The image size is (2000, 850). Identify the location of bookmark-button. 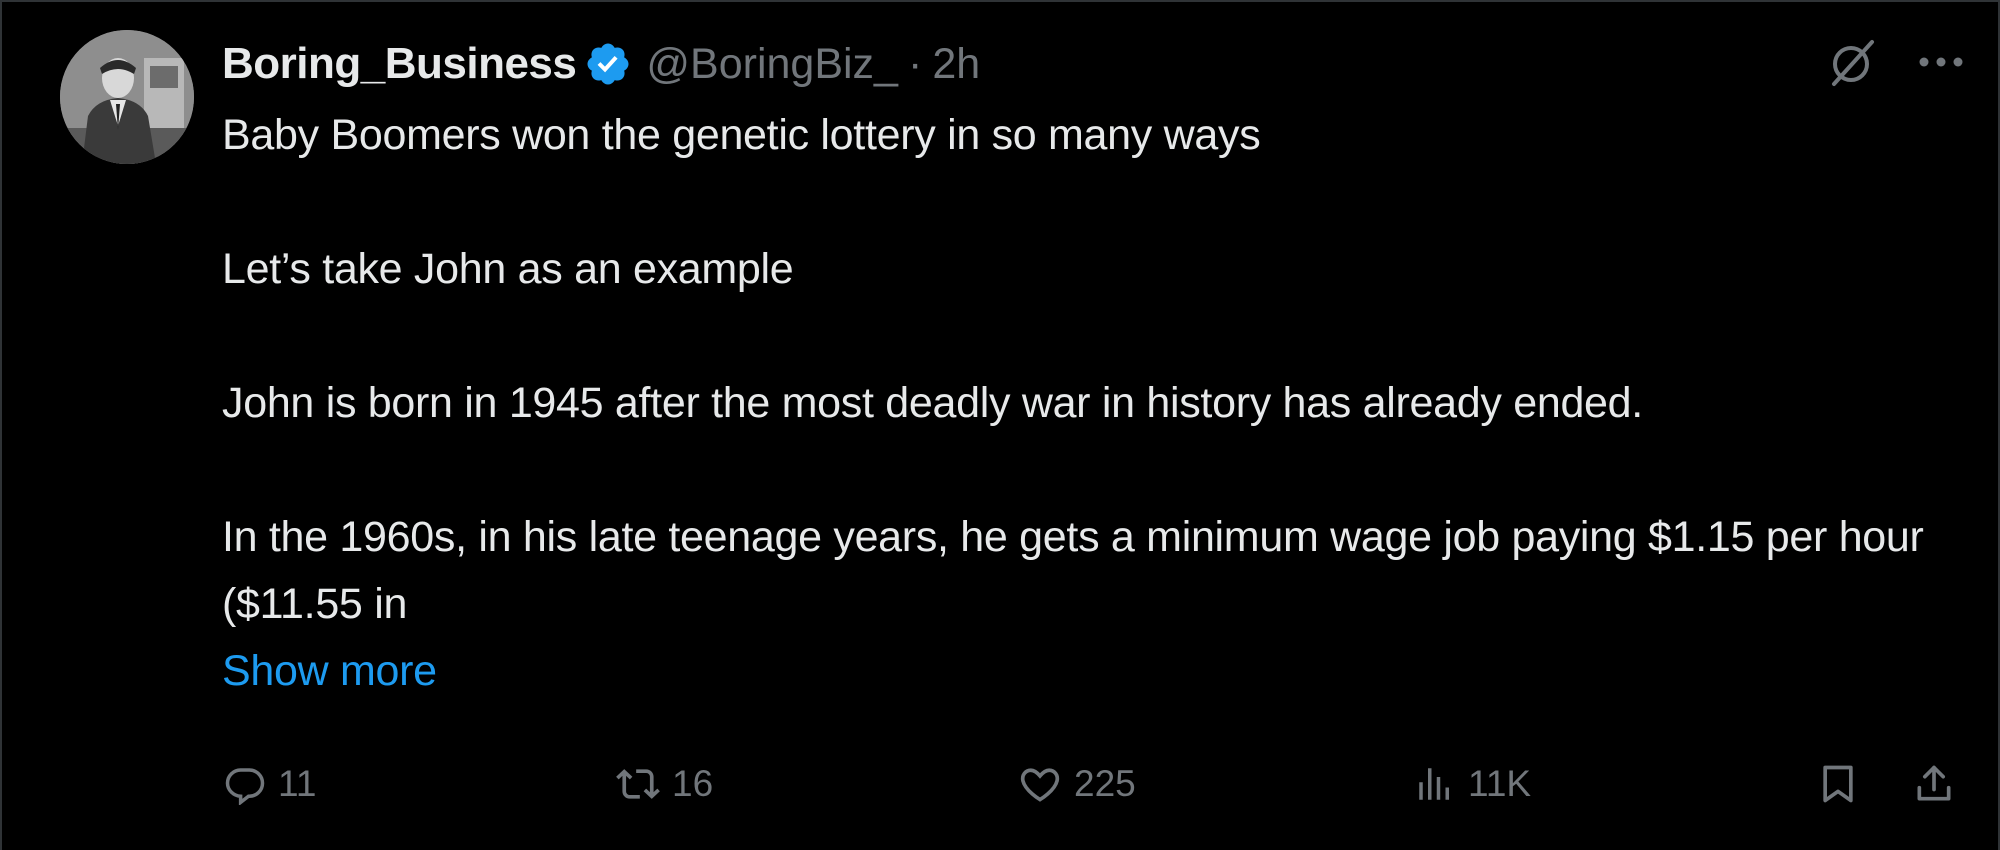
(1838, 784).